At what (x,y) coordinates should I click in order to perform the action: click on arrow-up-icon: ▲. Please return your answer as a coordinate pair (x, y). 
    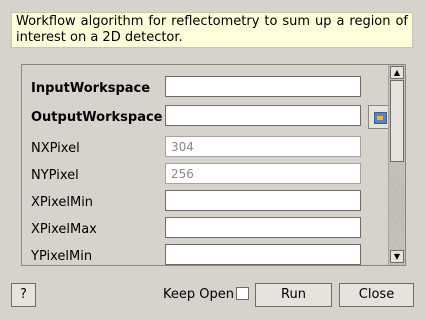
    Looking at the image, I should click on (397, 72).